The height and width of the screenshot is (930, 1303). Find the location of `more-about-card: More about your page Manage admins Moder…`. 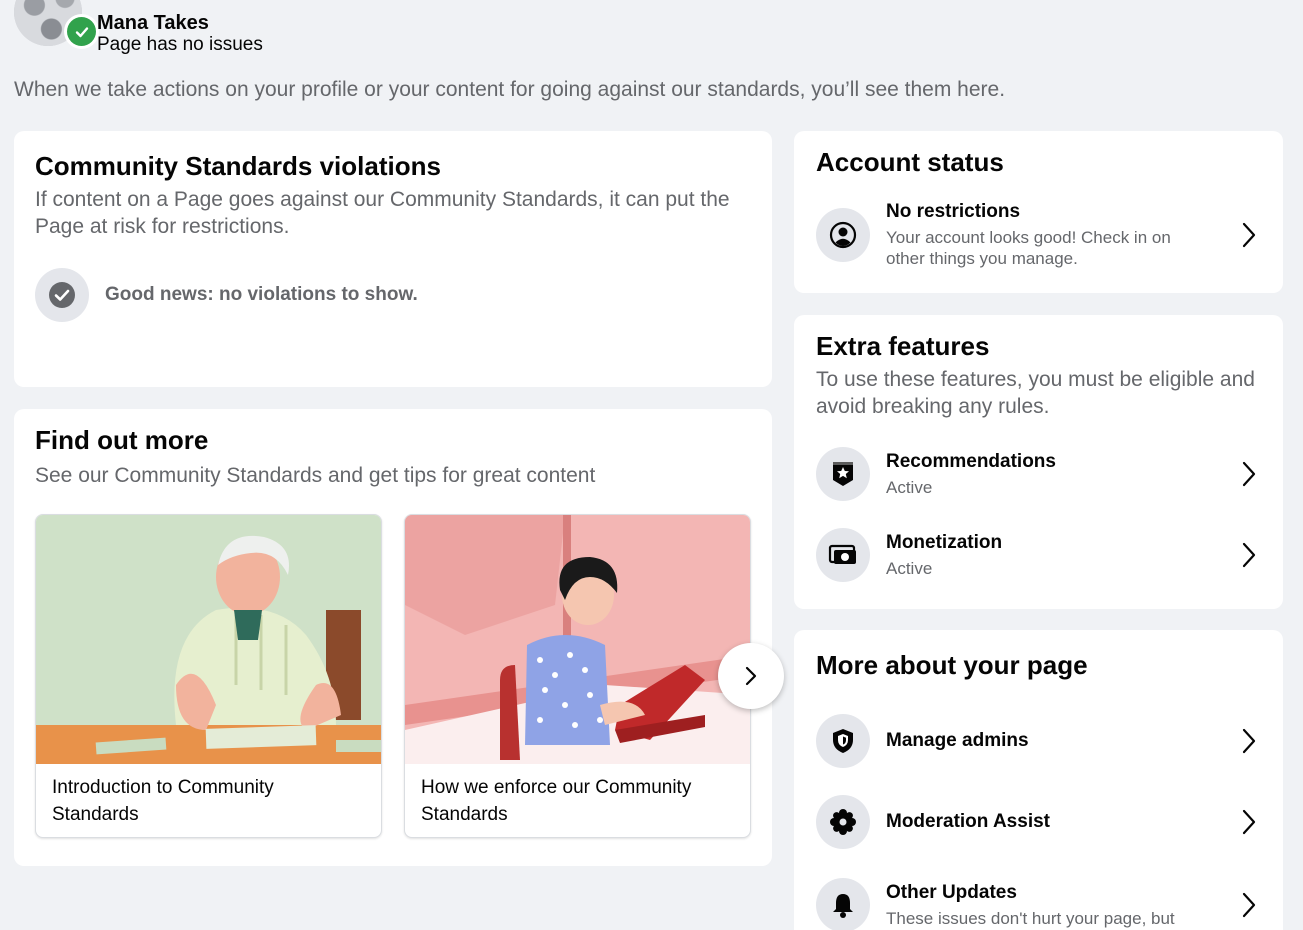

more-about-card: More about your page Manage admins Moder… is located at coordinates (1038, 780).